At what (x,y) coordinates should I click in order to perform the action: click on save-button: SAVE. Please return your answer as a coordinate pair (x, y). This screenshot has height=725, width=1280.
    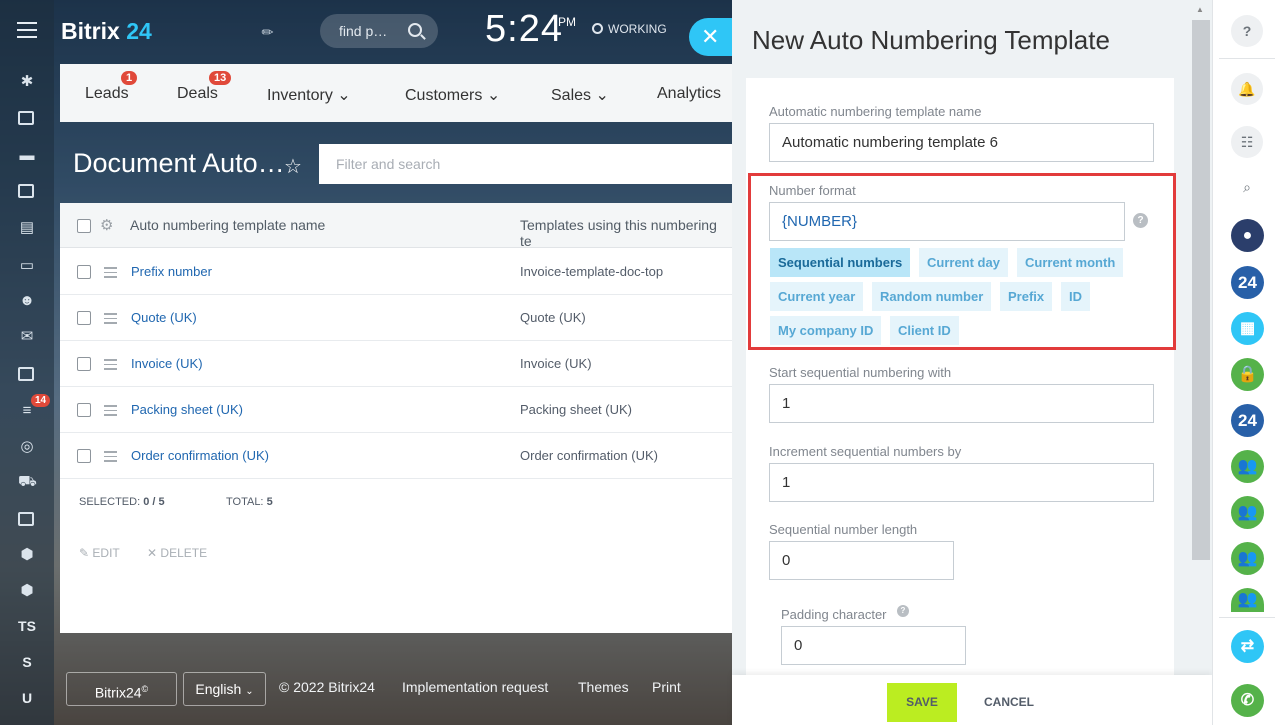
    Looking at the image, I should click on (922, 702).